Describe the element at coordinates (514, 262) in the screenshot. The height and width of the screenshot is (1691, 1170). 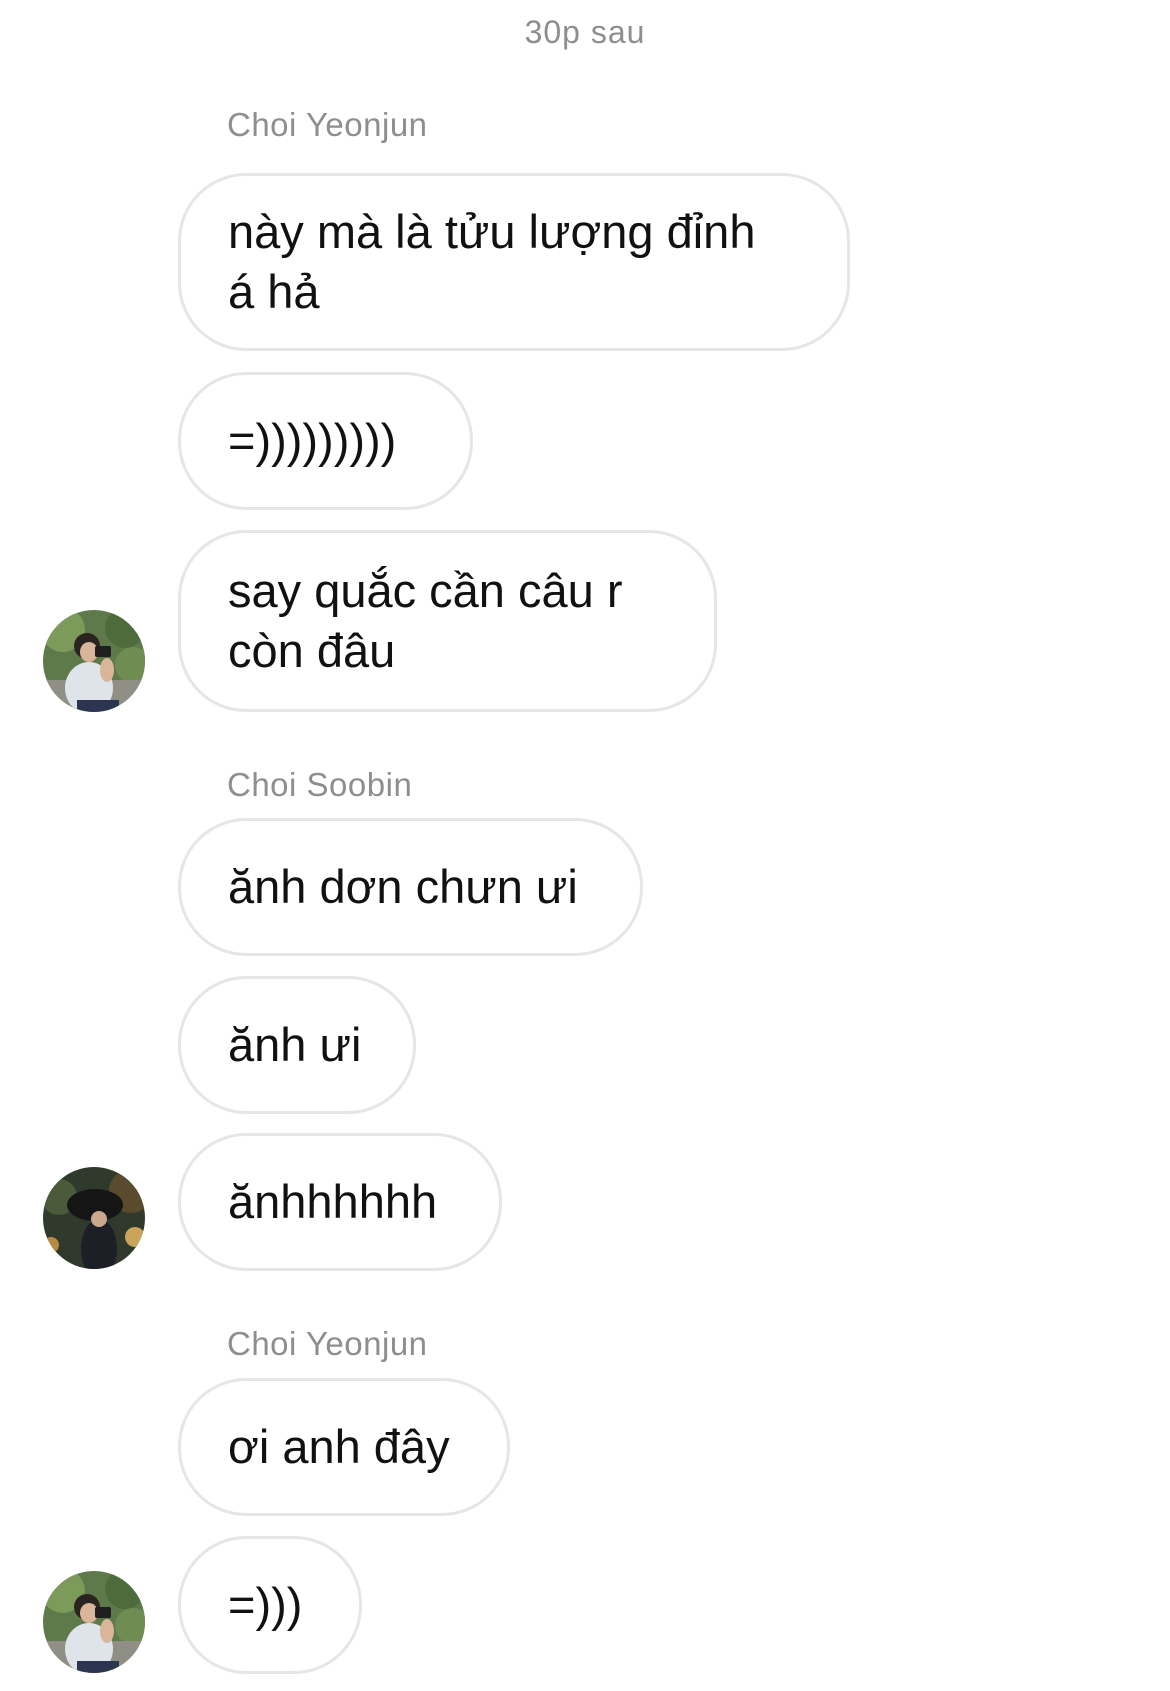
I see `message-bubble: này mà là tửu lượng đỉnh á hả` at that location.